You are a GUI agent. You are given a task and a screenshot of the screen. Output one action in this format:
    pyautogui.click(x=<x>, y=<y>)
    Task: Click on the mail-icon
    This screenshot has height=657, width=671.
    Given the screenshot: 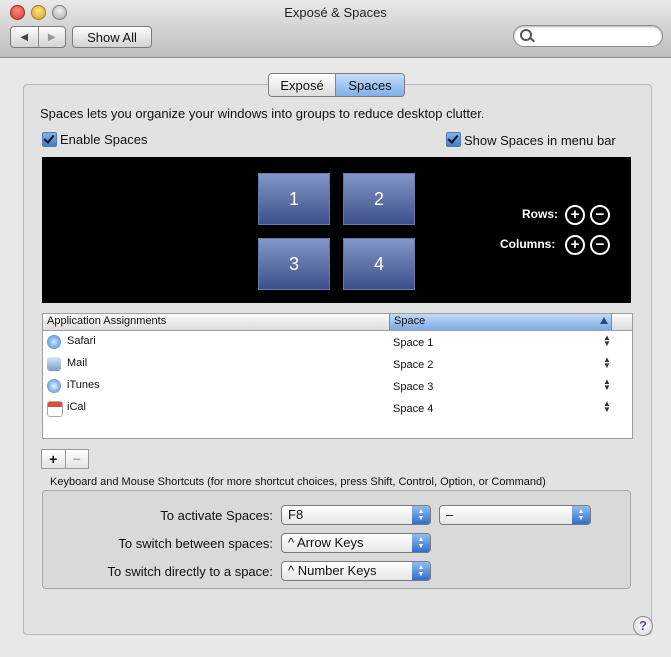 What is the action you would take?
    pyautogui.click(x=54, y=364)
    